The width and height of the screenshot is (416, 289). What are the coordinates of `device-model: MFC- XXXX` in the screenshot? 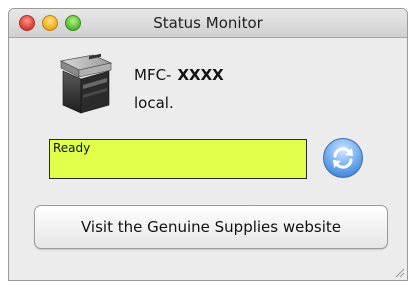 It's located at (179, 75).